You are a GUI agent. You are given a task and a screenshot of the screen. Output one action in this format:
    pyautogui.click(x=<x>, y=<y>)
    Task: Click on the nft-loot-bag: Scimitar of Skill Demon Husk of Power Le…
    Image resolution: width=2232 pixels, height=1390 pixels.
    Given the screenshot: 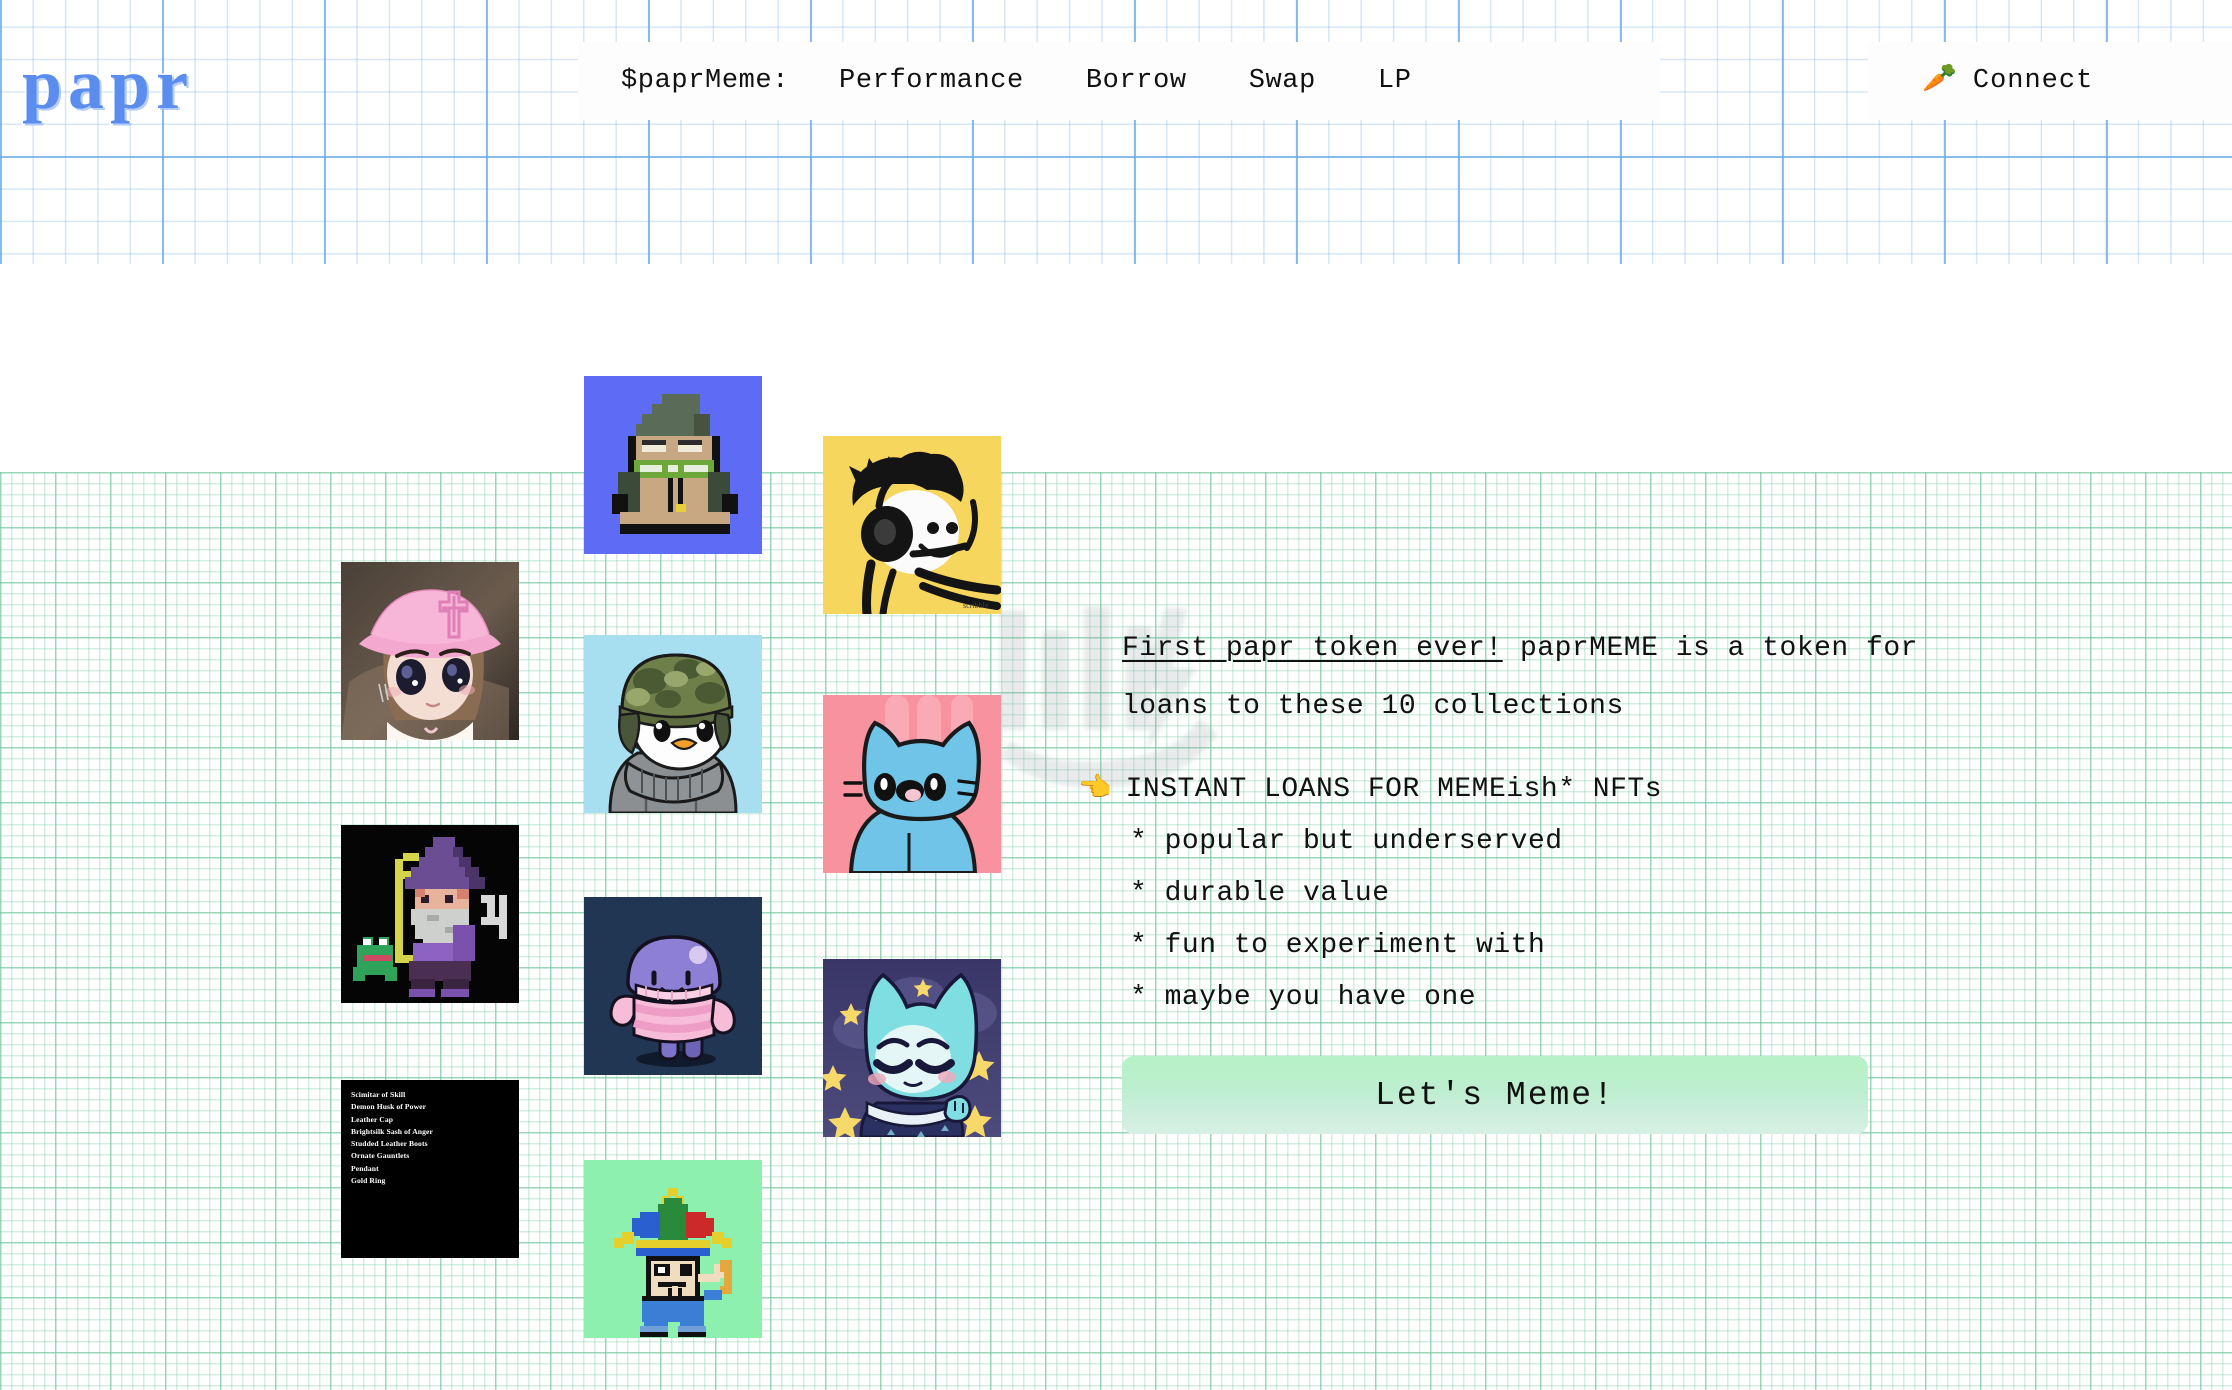 What is the action you would take?
    pyautogui.click(x=430, y=1169)
    